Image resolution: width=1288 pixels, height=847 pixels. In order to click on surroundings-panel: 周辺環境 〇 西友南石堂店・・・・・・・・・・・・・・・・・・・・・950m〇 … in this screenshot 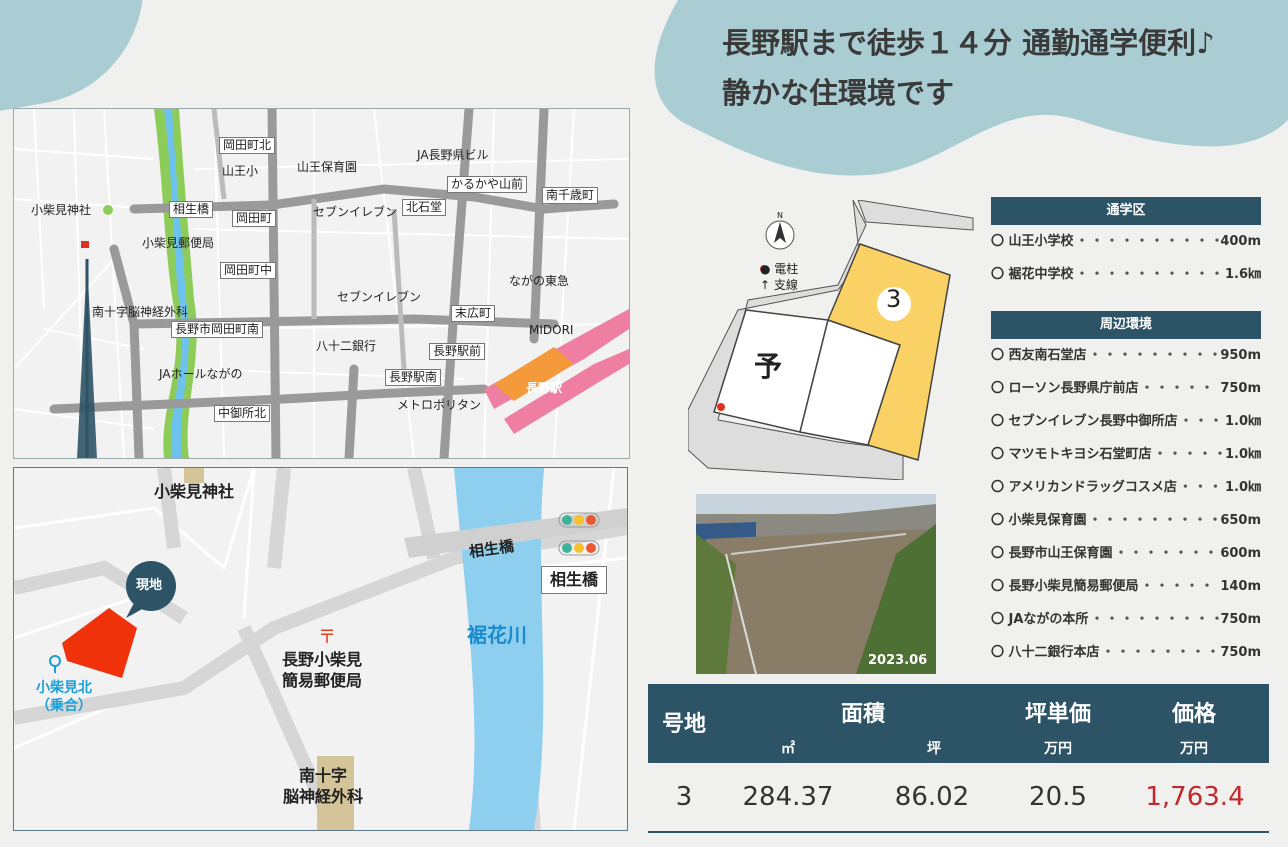, I will do `click(1126, 490)`.